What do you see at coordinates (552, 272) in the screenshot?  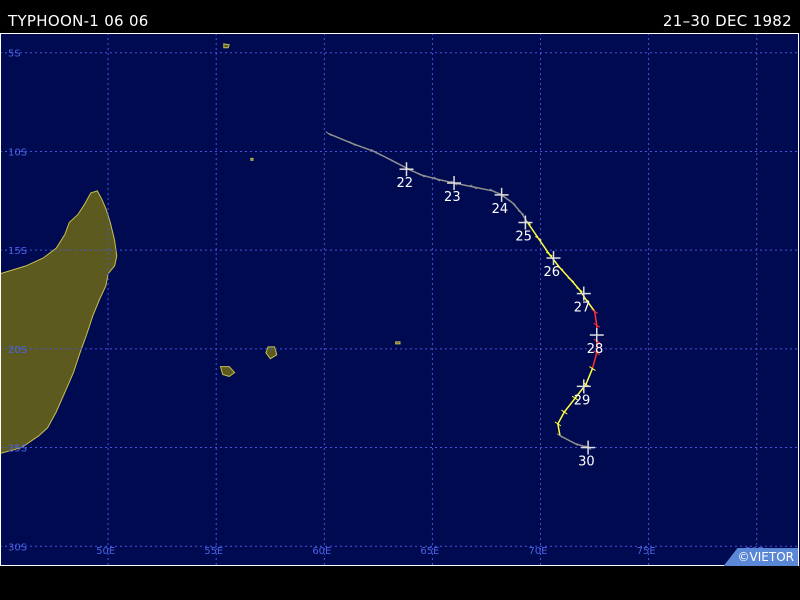 I see `day-label: 26` at bounding box center [552, 272].